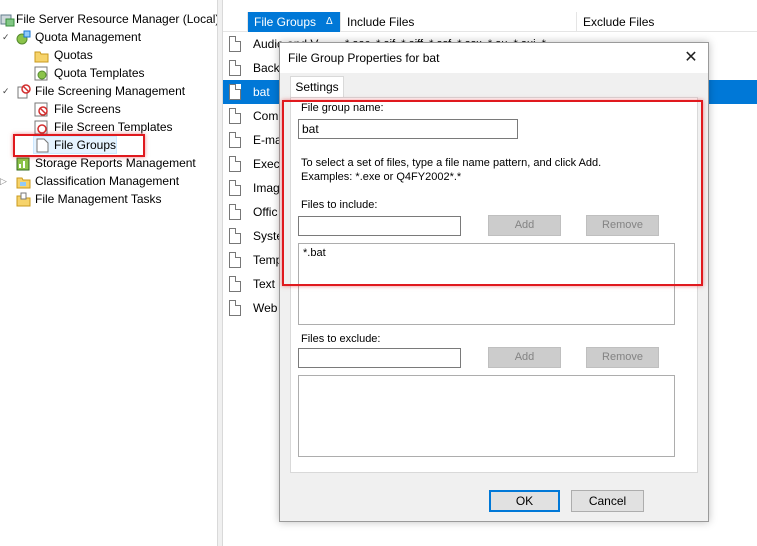  I want to click on annotation-highlight-file-groups, so click(79, 145).